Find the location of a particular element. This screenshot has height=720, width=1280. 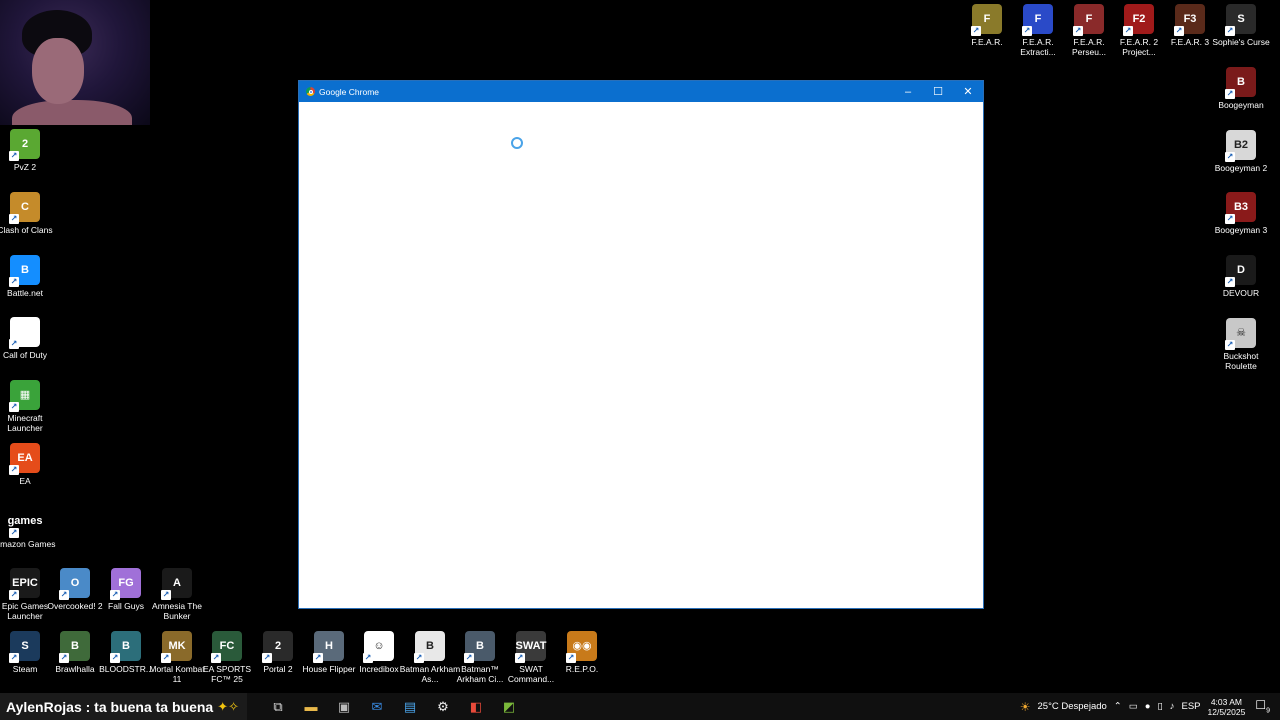

ea-fc-icon: FC is located at coordinates (226, 647).